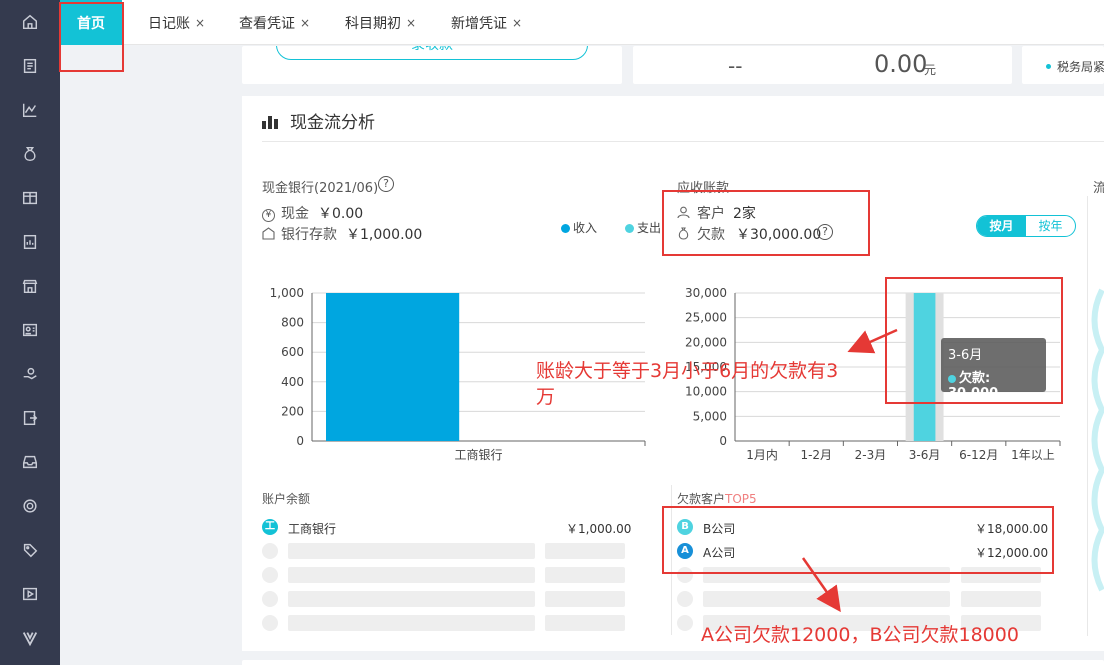 Image resolution: width=1104 pixels, height=665 pixels. What do you see at coordinates (741, 499) in the screenshot?
I see `heading-suffix: TOP5` at bounding box center [741, 499].